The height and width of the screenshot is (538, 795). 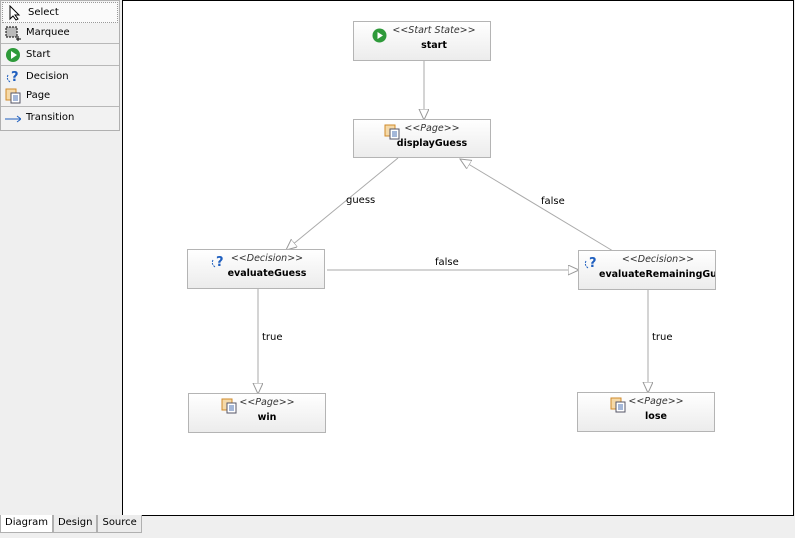 I want to click on palette-page: Page, so click(x=60, y=95).